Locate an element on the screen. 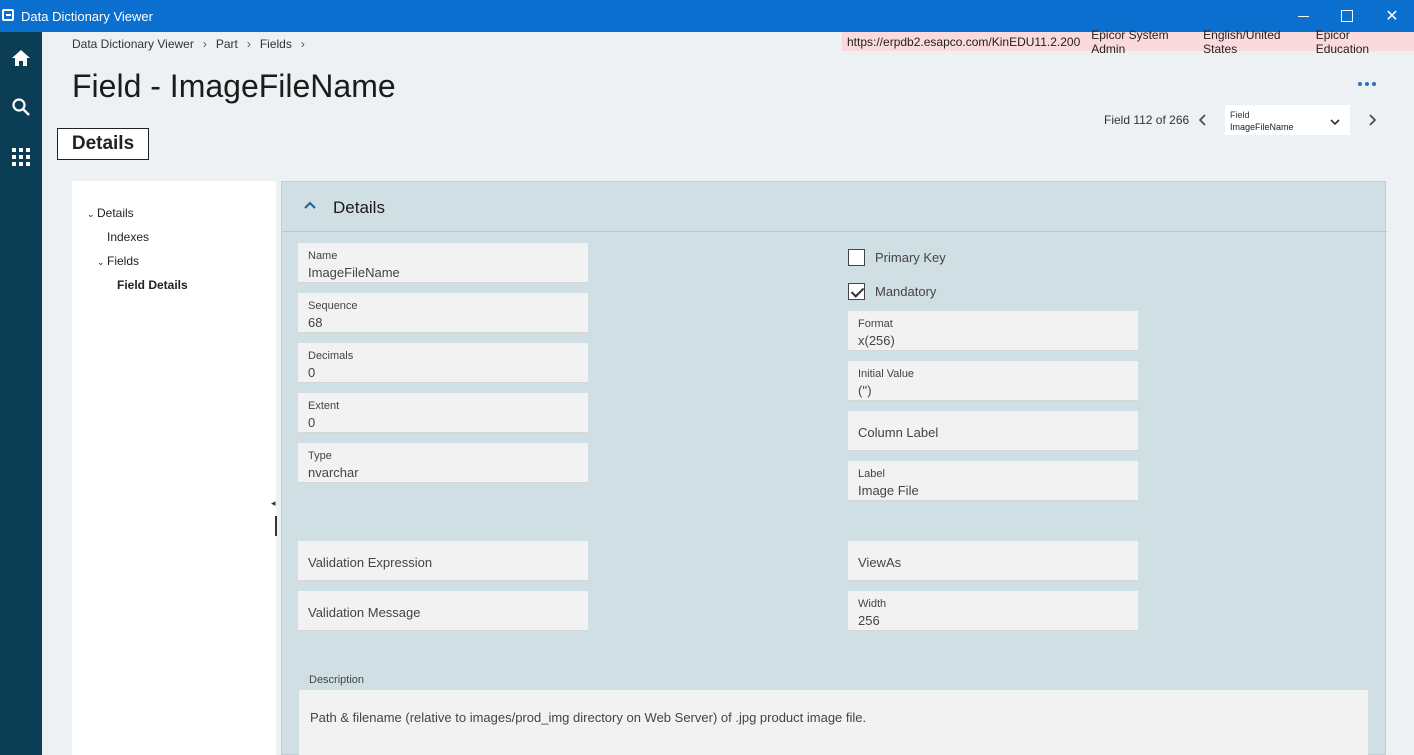  search-icon is located at coordinates (21, 107).